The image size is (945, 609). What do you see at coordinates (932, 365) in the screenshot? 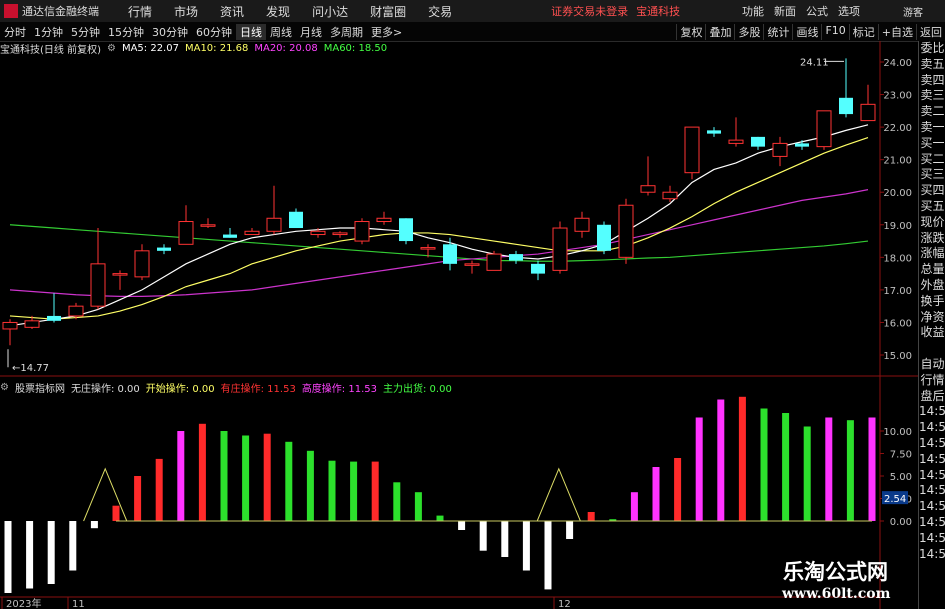
I see `side-item: 自动` at bounding box center [932, 365].